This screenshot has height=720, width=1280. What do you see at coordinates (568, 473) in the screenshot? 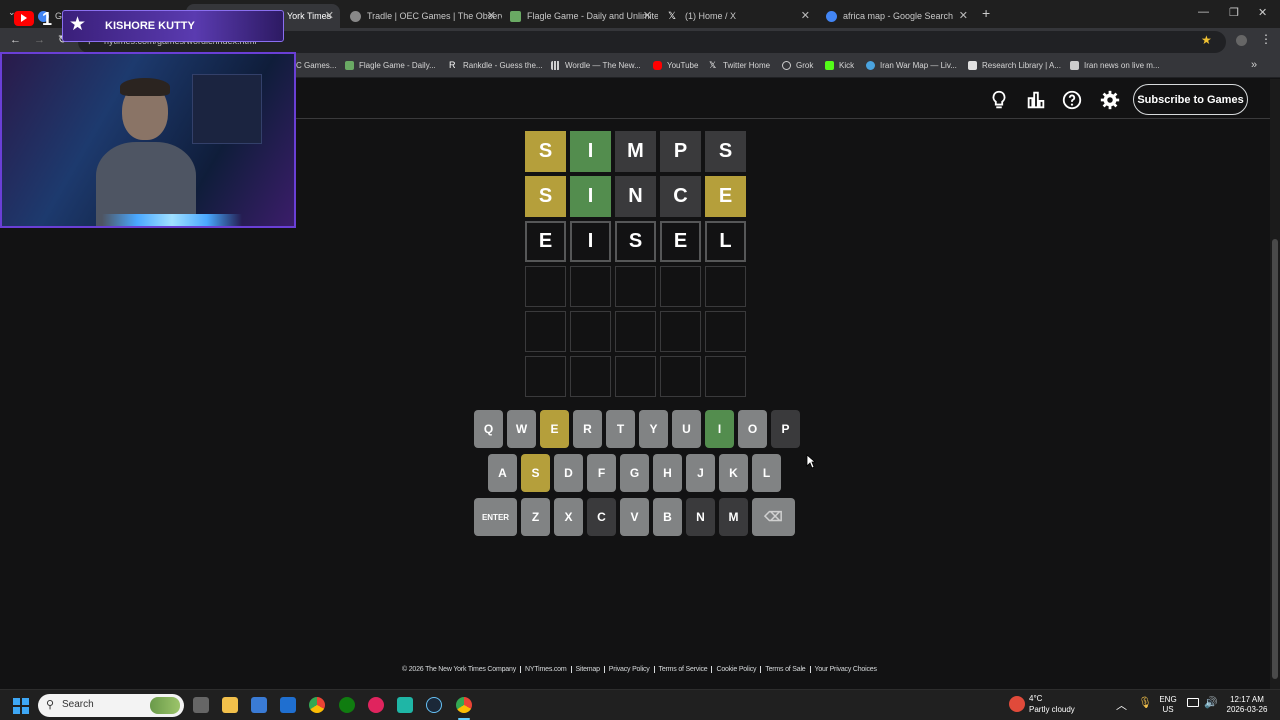
I see `key-d: D` at bounding box center [568, 473].